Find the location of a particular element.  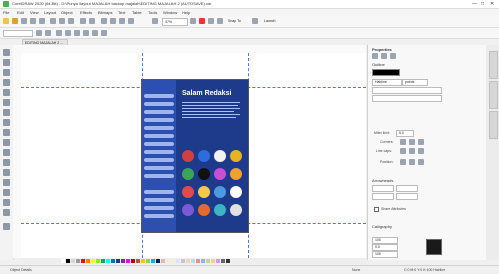

add-tool-icon is located at coordinates (6, 226).